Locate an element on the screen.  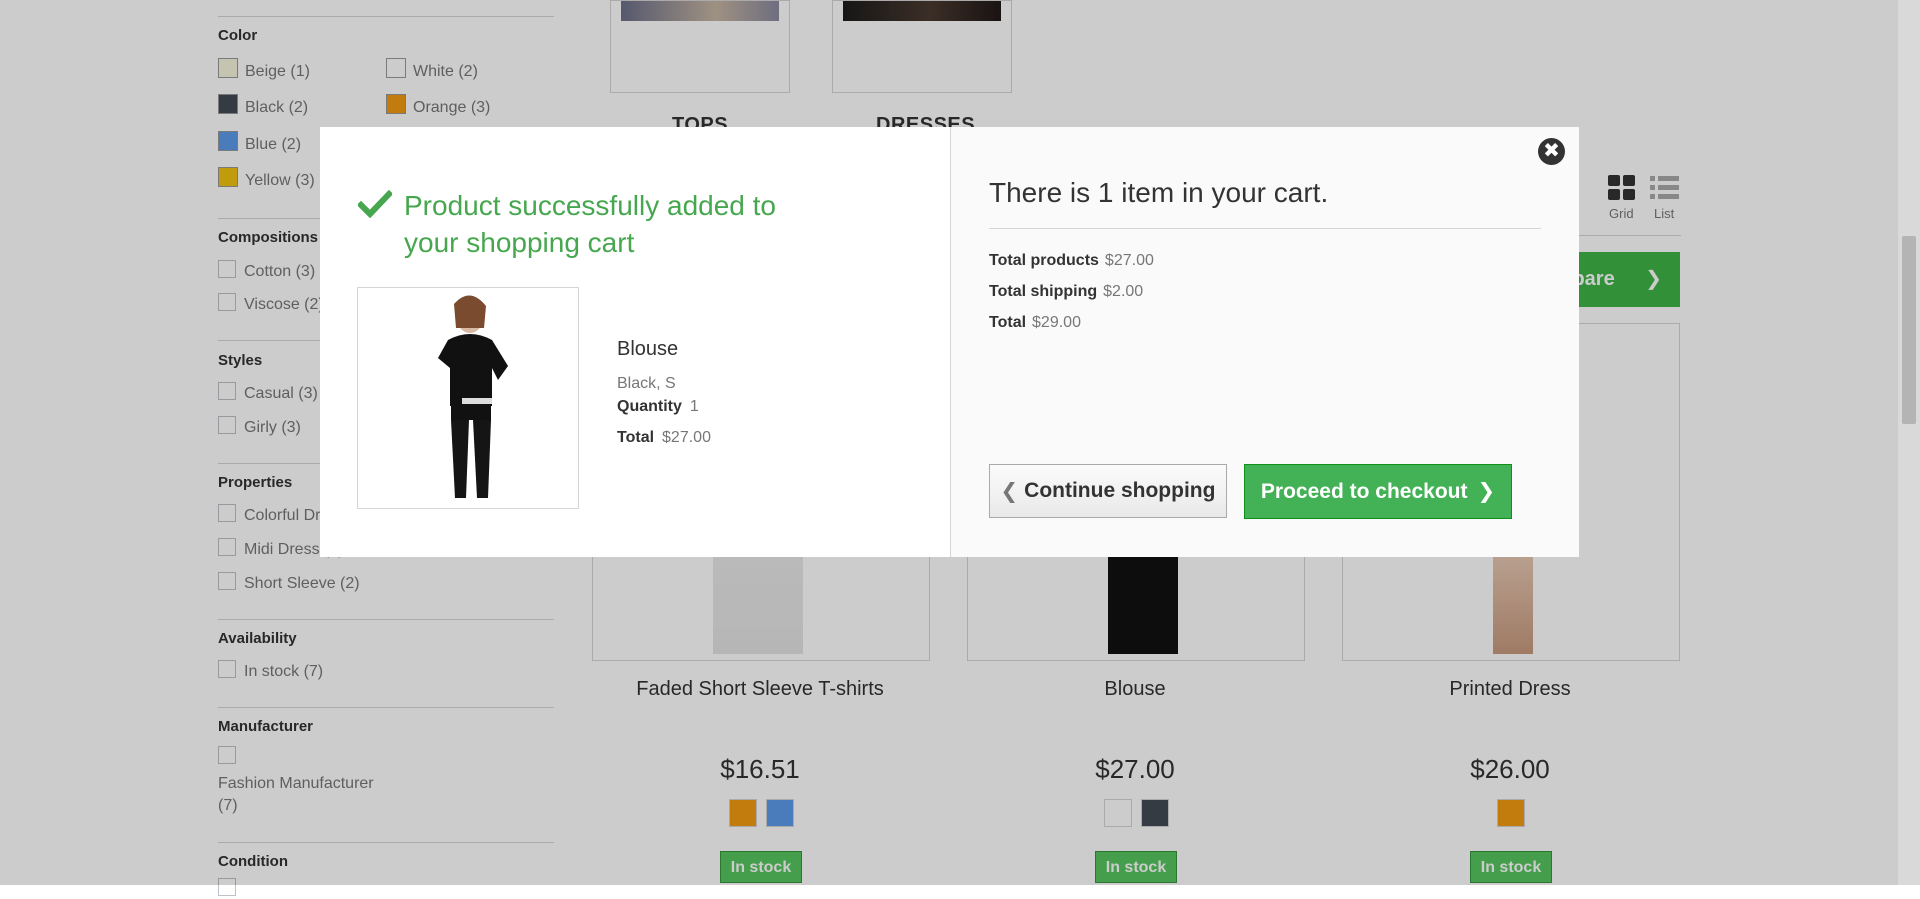
total-products-row: Total products $27.00 is located at coordinates (1071, 260).